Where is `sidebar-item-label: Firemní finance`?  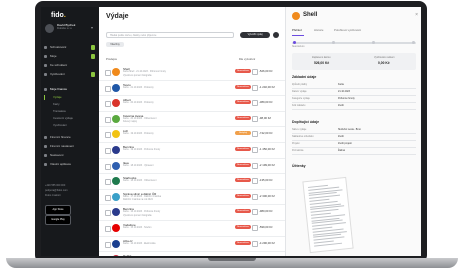
sidebar-item-label: Firemní finance is located at coordinates (60, 137).